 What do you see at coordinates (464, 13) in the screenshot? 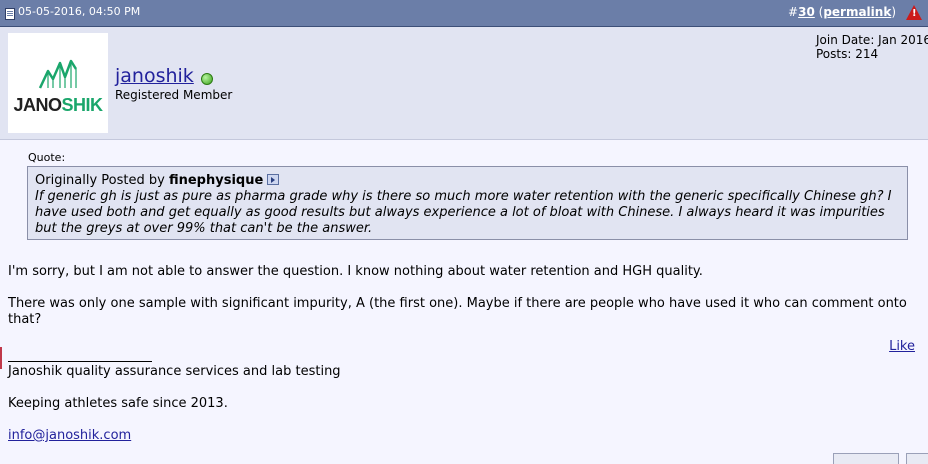
I see `post-header: 05-05-2016, 04:50 PM #30 (permalink) !` at bounding box center [464, 13].